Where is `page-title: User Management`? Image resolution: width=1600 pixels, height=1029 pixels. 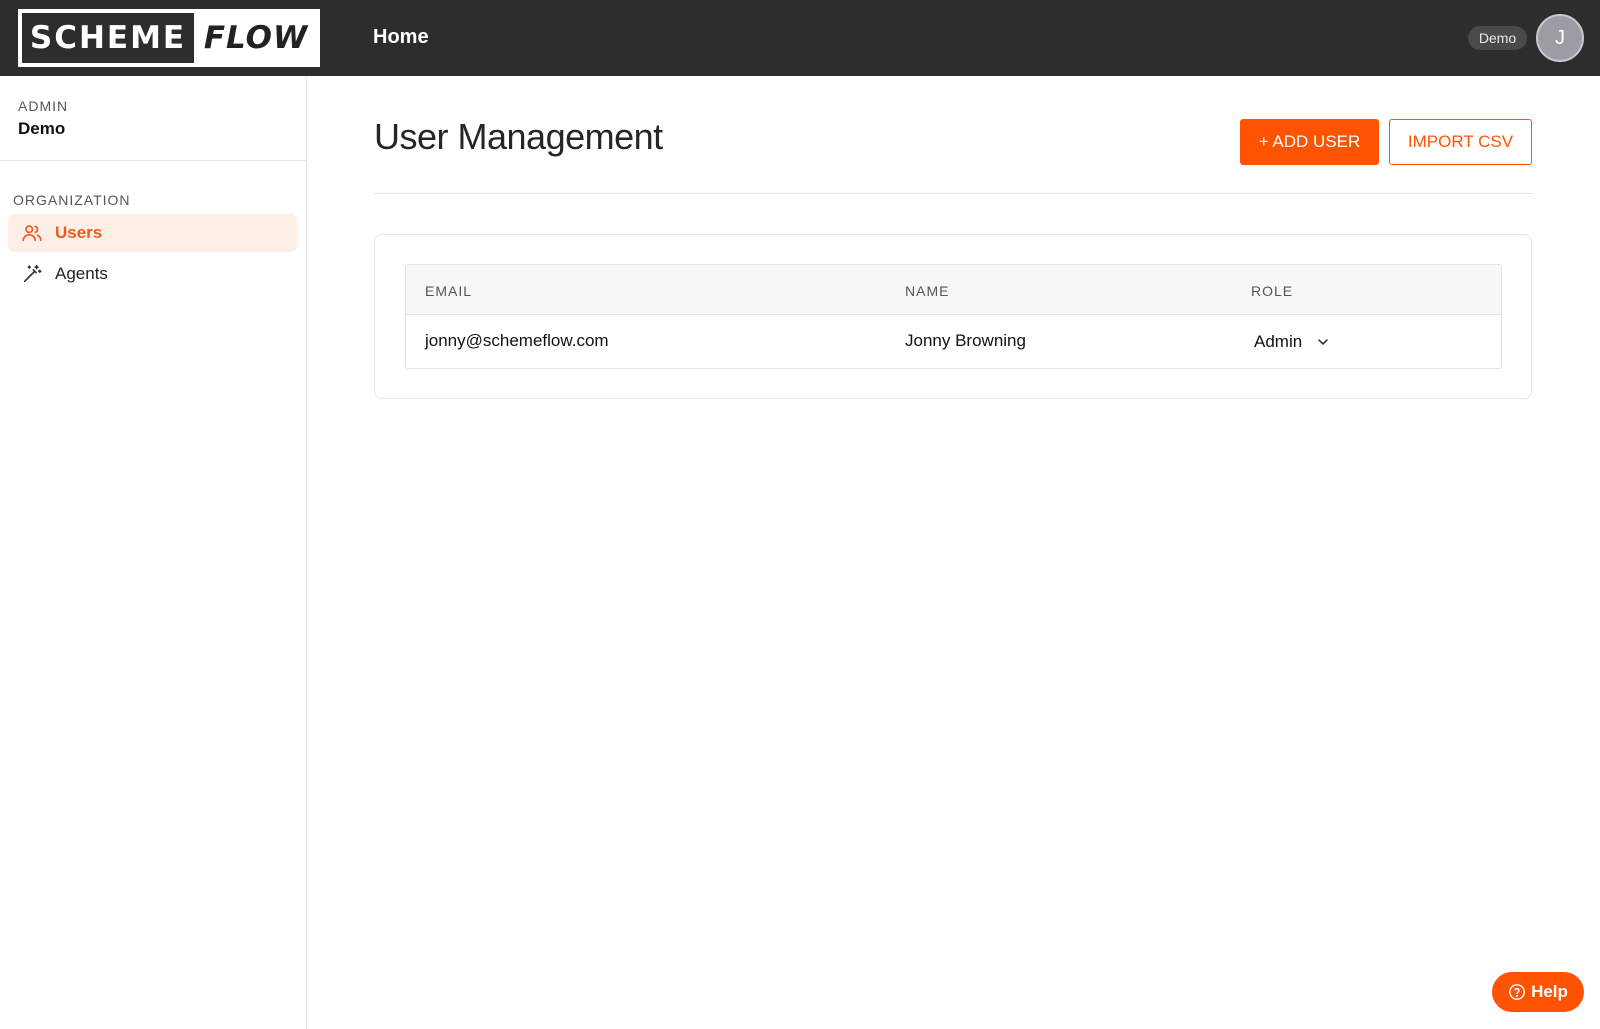
page-title: User Management is located at coordinates (518, 136).